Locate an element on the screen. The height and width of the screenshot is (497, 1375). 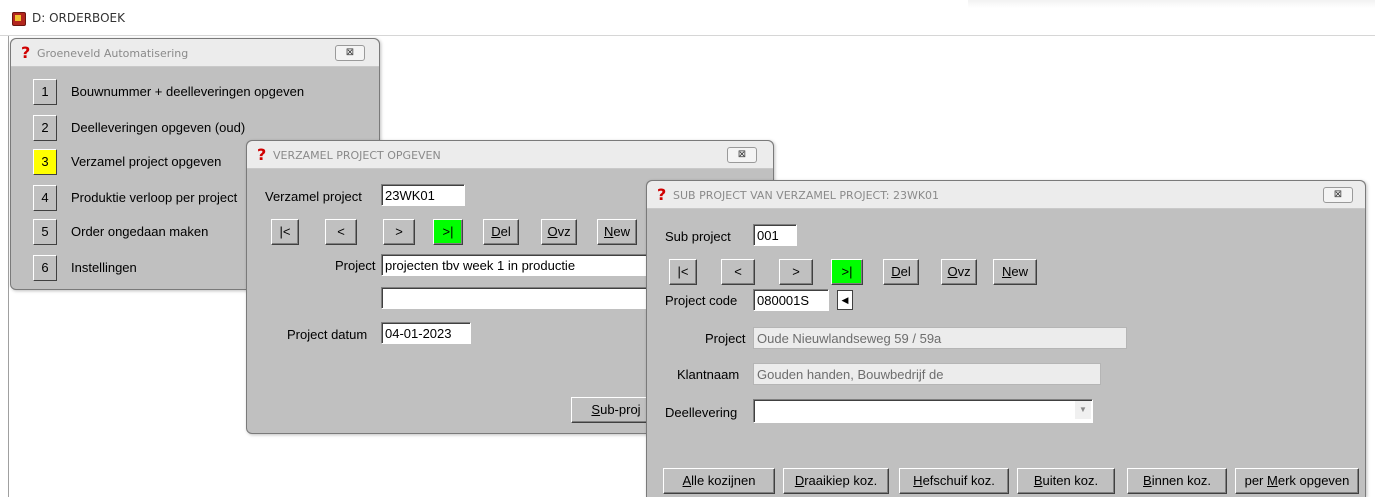
draaikiep-button: Draaikiep koz. is located at coordinates (836, 481).